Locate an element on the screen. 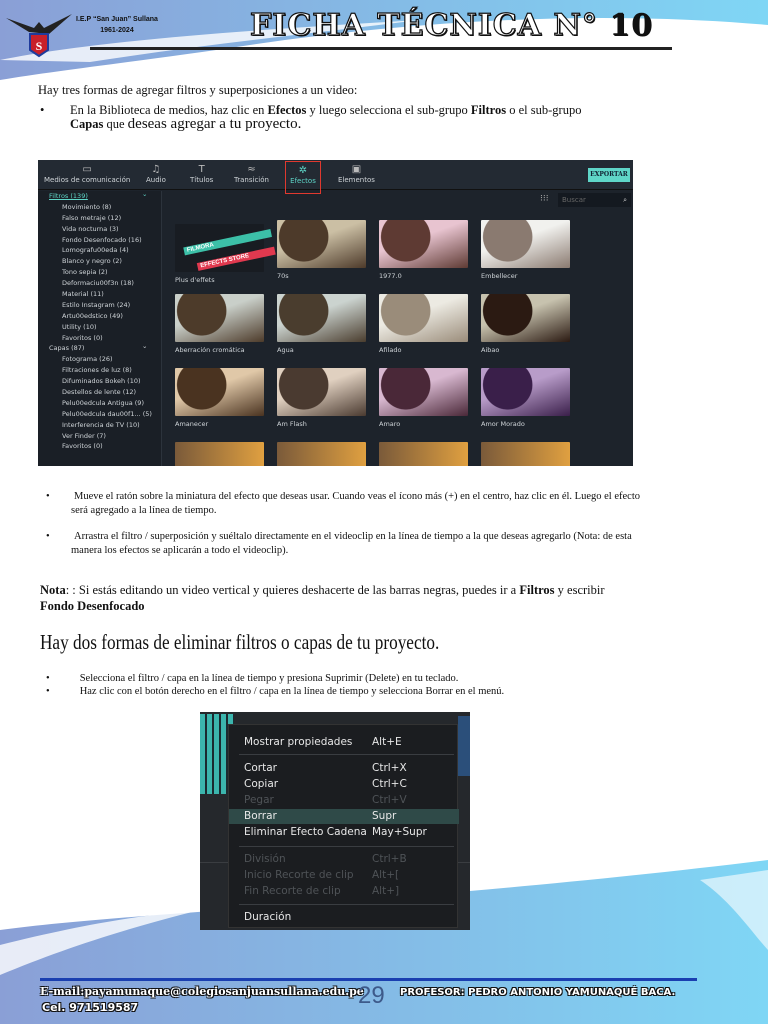 This screenshot has width=768, height=1024. sidebar-item: Fotograma (26) is located at coordinates (99, 359).